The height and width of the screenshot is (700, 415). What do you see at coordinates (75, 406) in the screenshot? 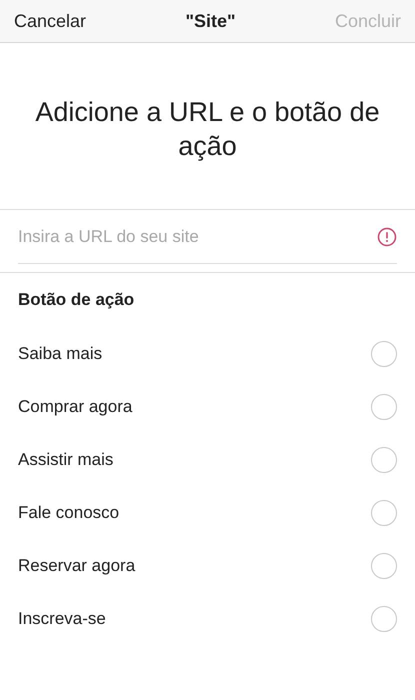
I see `option-label: Comprar agora` at bounding box center [75, 406].